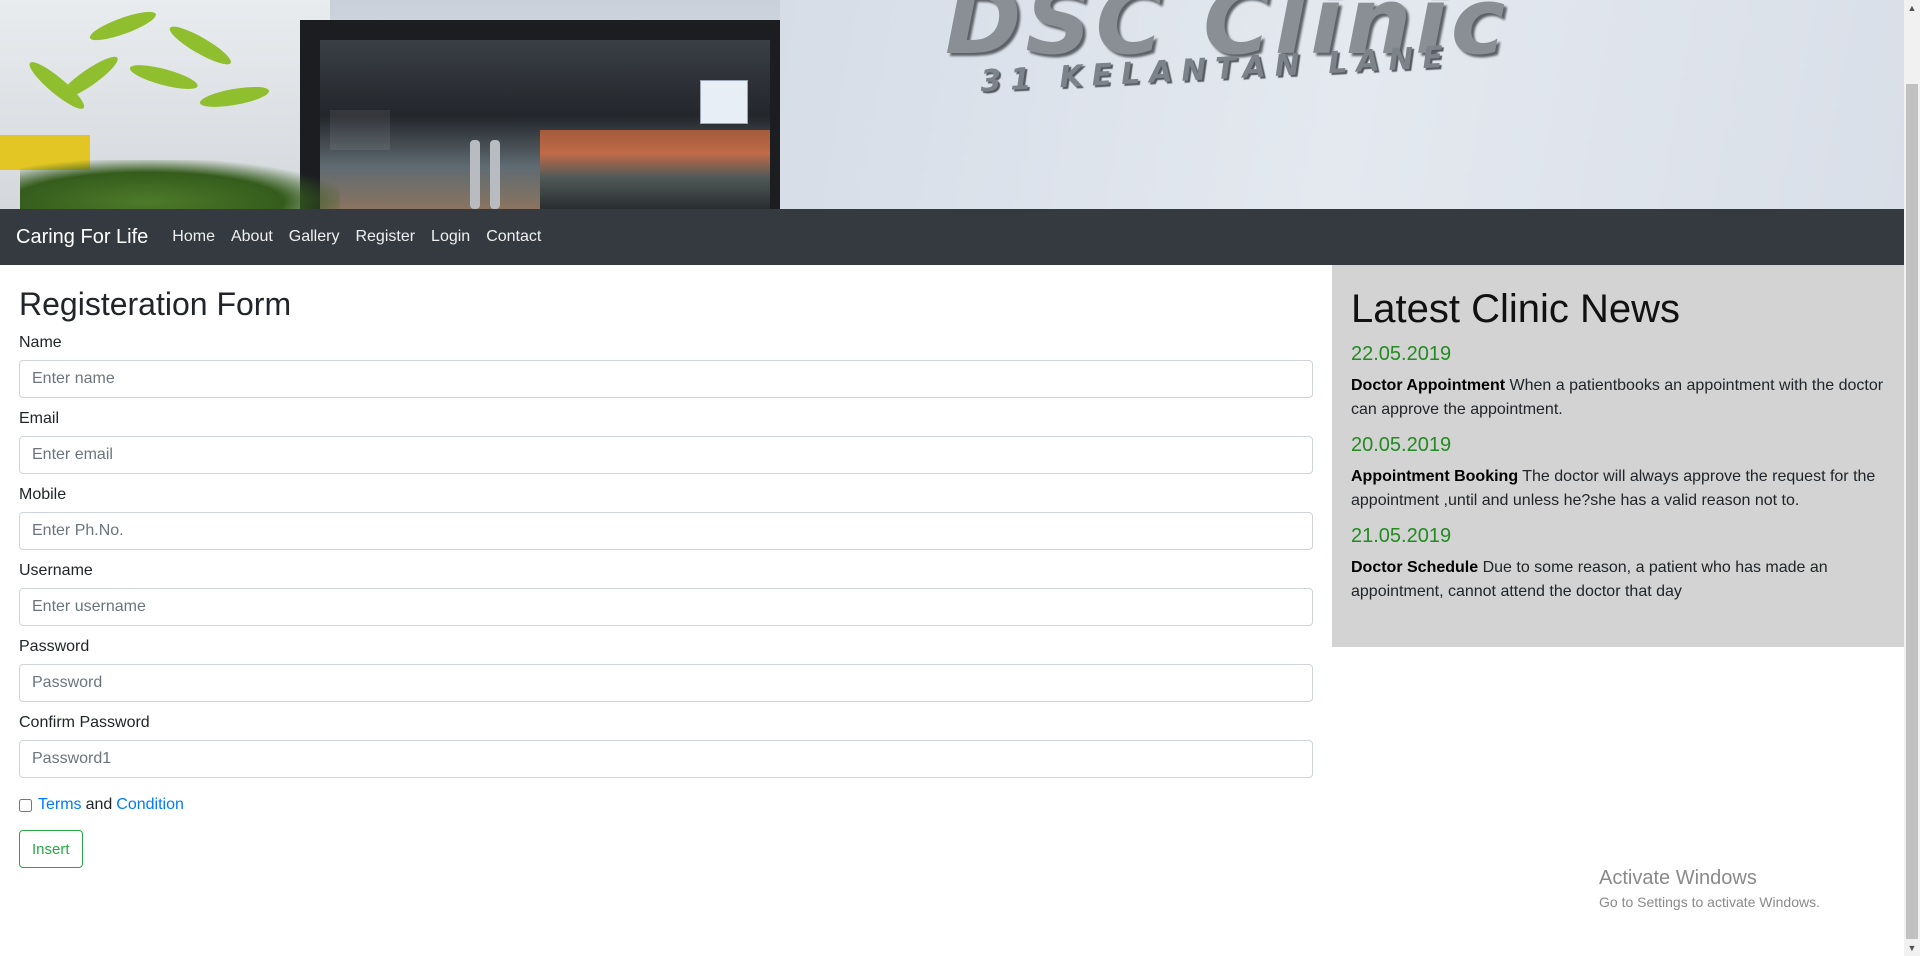 The height and width of the screenshot is (956, 1920). What do you see at coordinates (180, 184) in the screenshot?
I see `hero-bush` at bounding box center [180, 184].